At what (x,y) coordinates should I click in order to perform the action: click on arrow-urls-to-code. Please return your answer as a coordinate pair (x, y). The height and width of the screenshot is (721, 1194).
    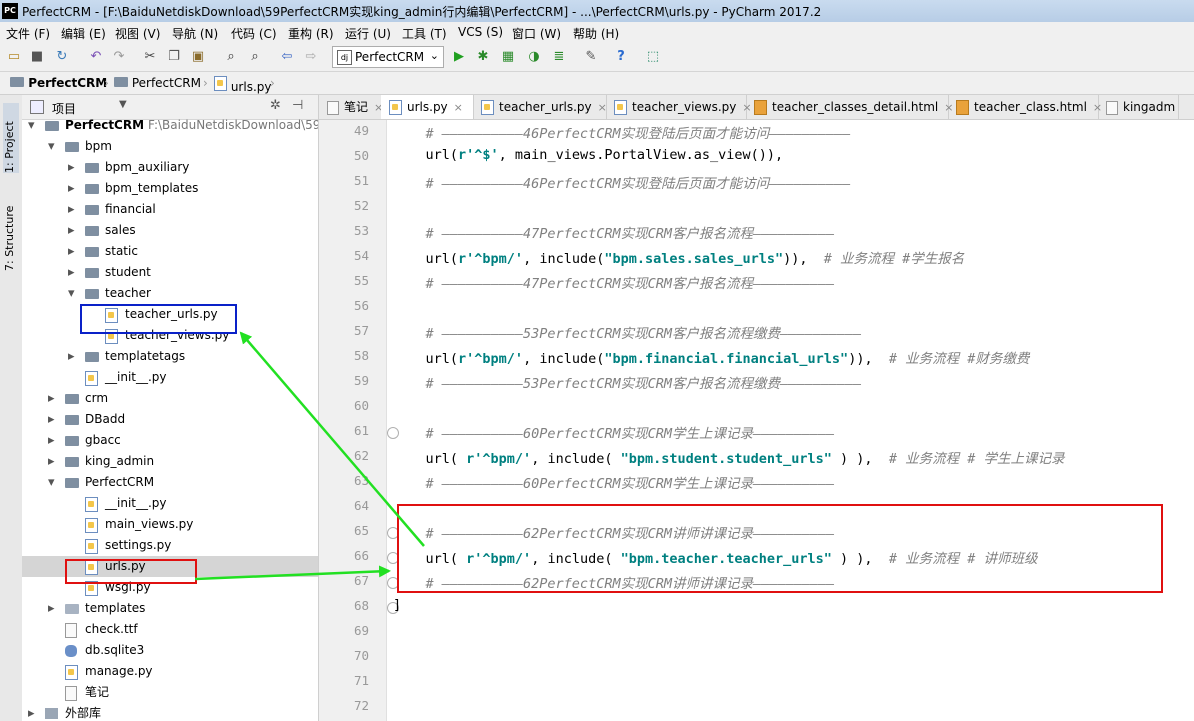
    Looking at the image, I should click on (292, 573).